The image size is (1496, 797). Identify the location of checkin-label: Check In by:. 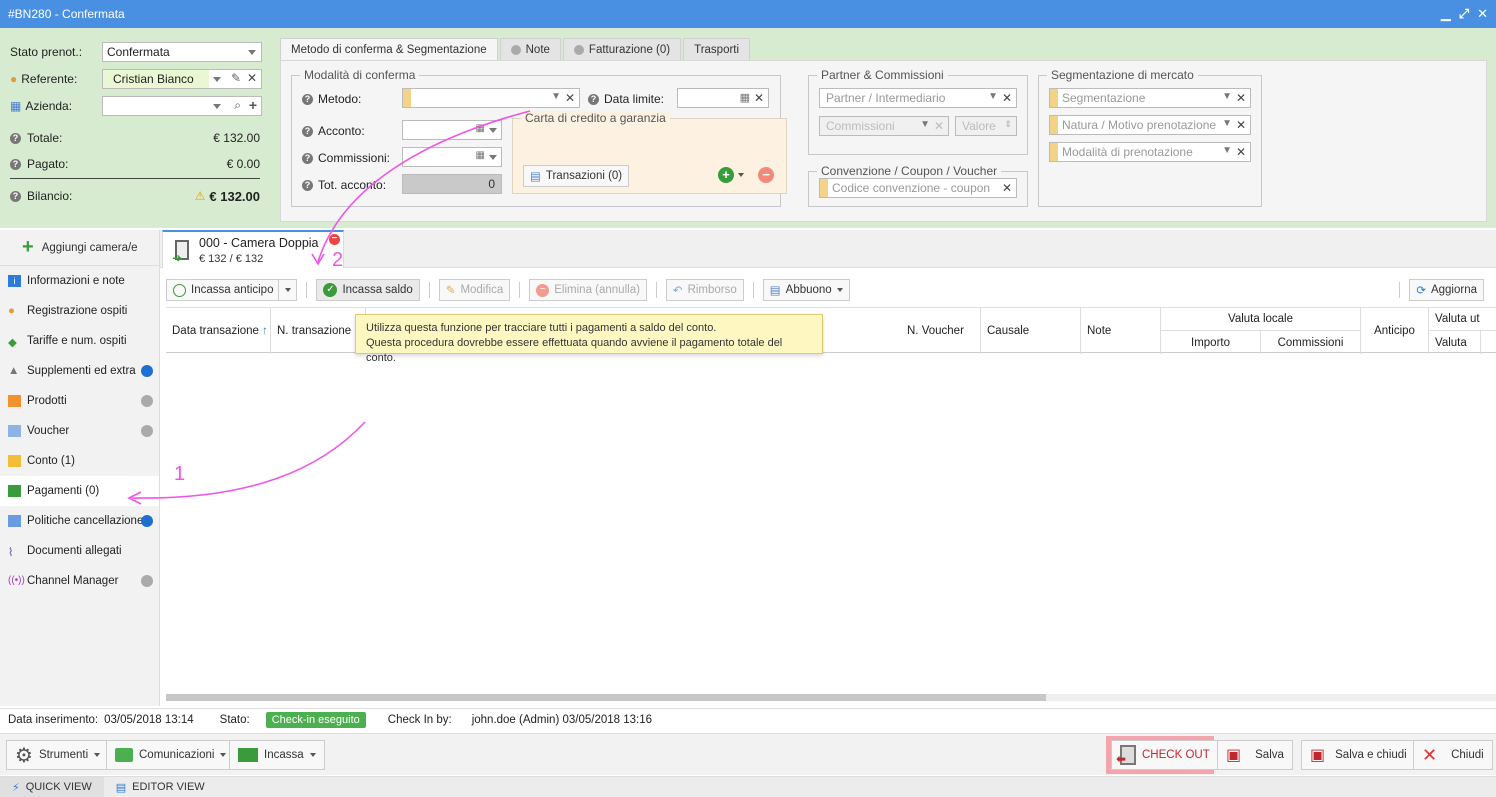
(419, 719).